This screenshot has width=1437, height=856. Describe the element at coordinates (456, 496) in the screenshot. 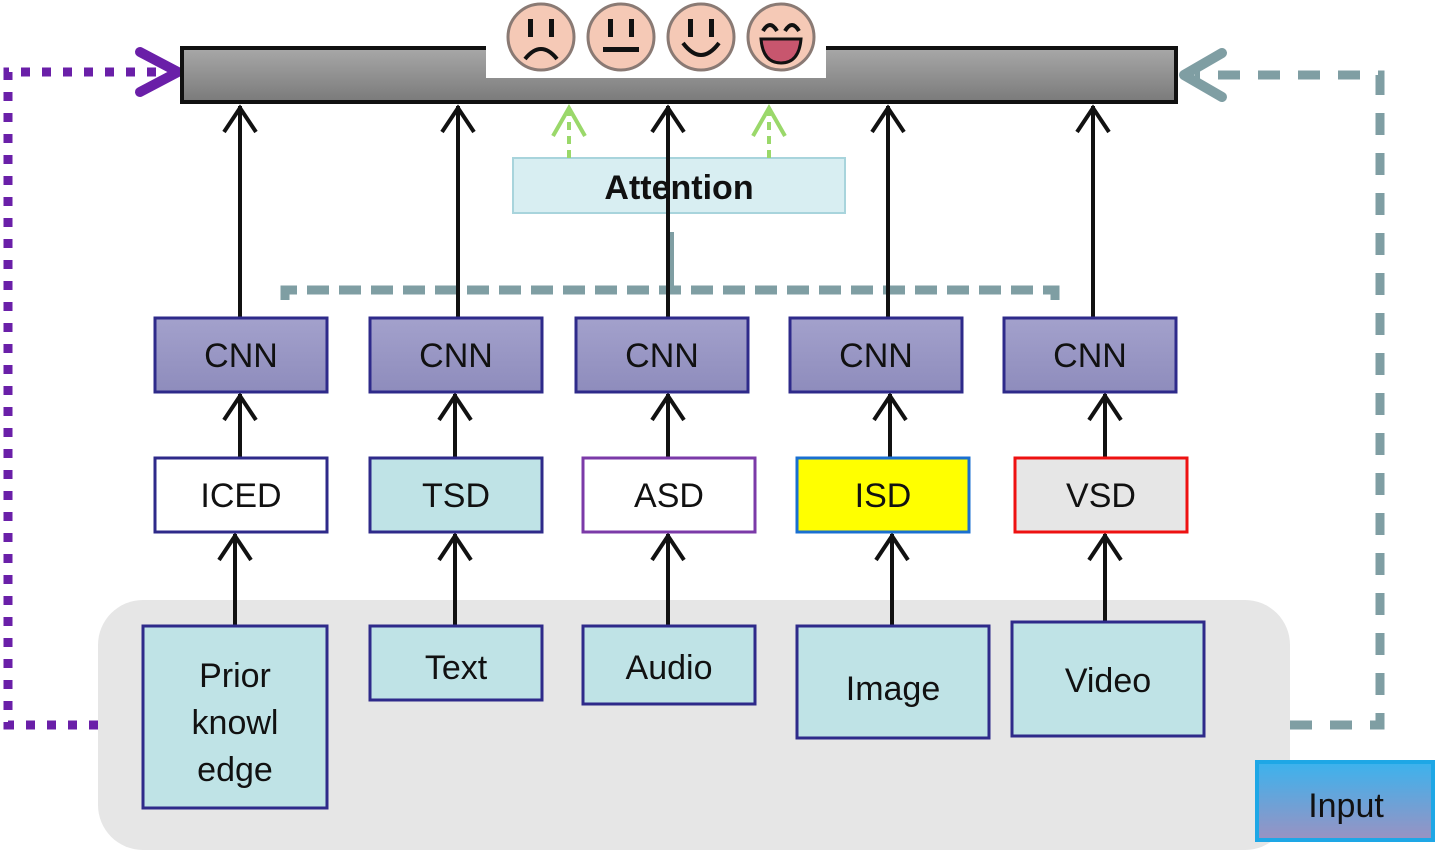

I see `text-analysis-label: TSD` at that location.